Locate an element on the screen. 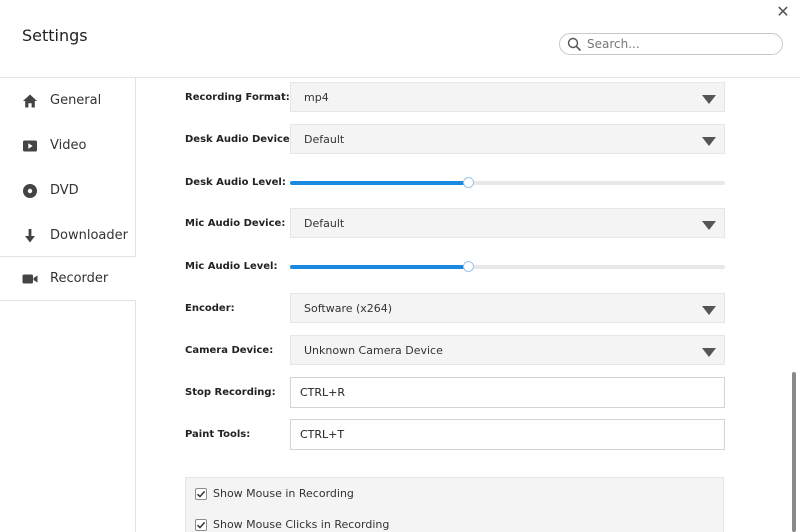 Image resolution: width=800 pixels, height=532 pixels. sidebar-item-label: Video is located at coordinates (68, 145).